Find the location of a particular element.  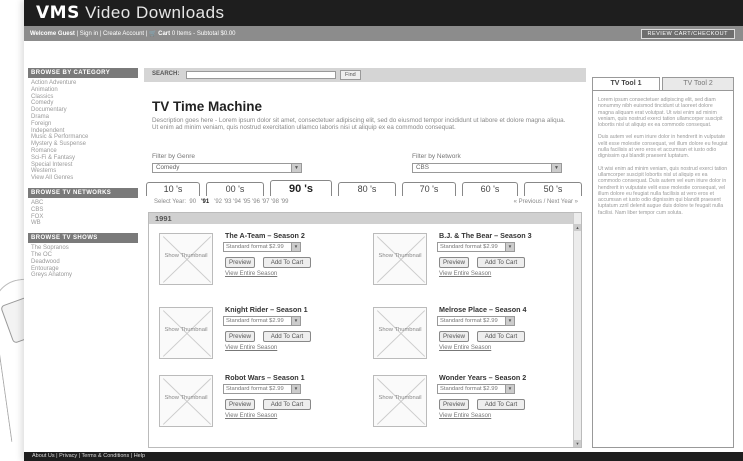

year-pagination: « Previous / Next Year » is located at coordinates (546, 202).